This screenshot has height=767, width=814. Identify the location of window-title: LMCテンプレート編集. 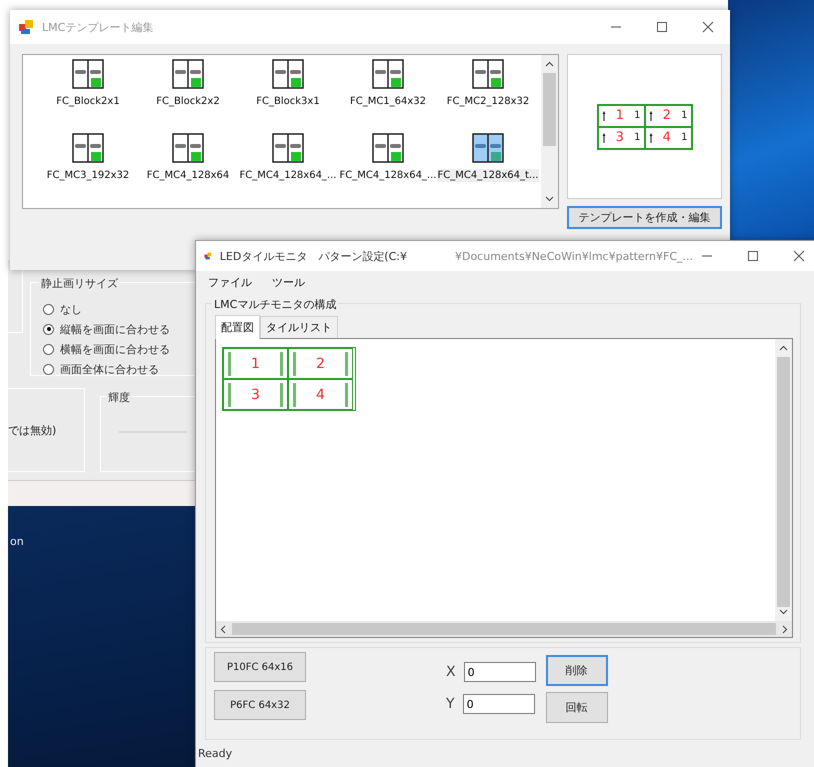
(98, 27).